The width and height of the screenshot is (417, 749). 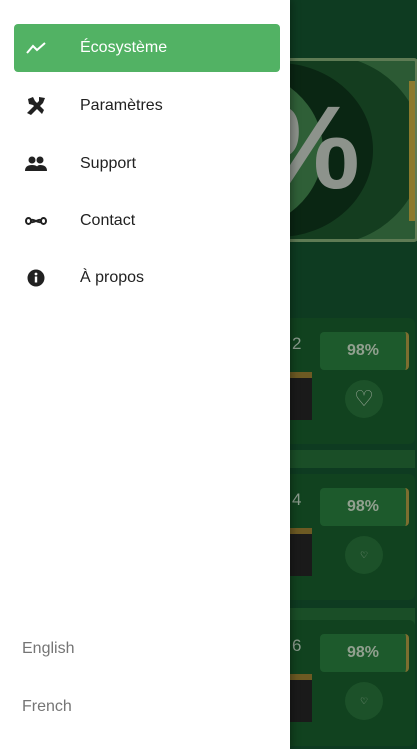 I want to click on drawer-item-a-propos: À propos, so click(x=147, y=278).